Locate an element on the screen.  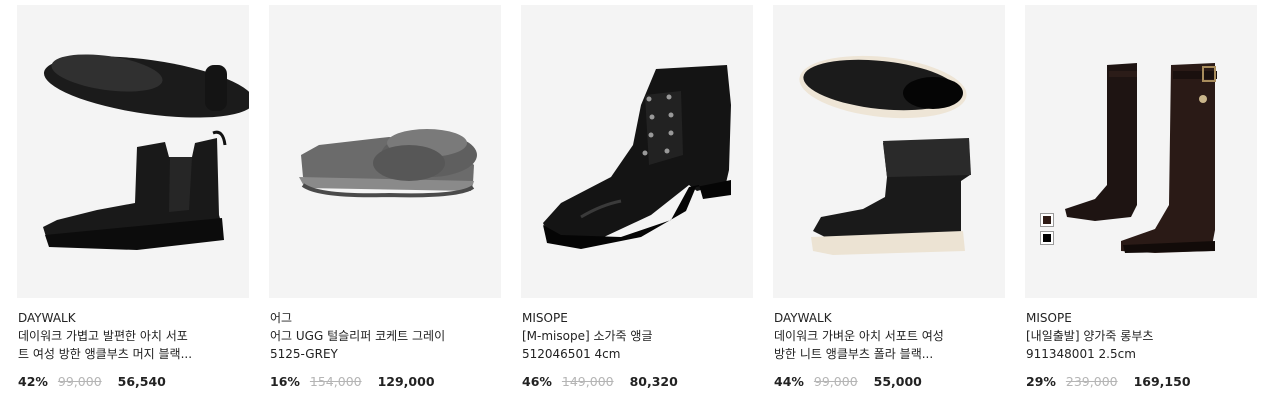
discount-rate: 44% is located at coordinates (789, 381).